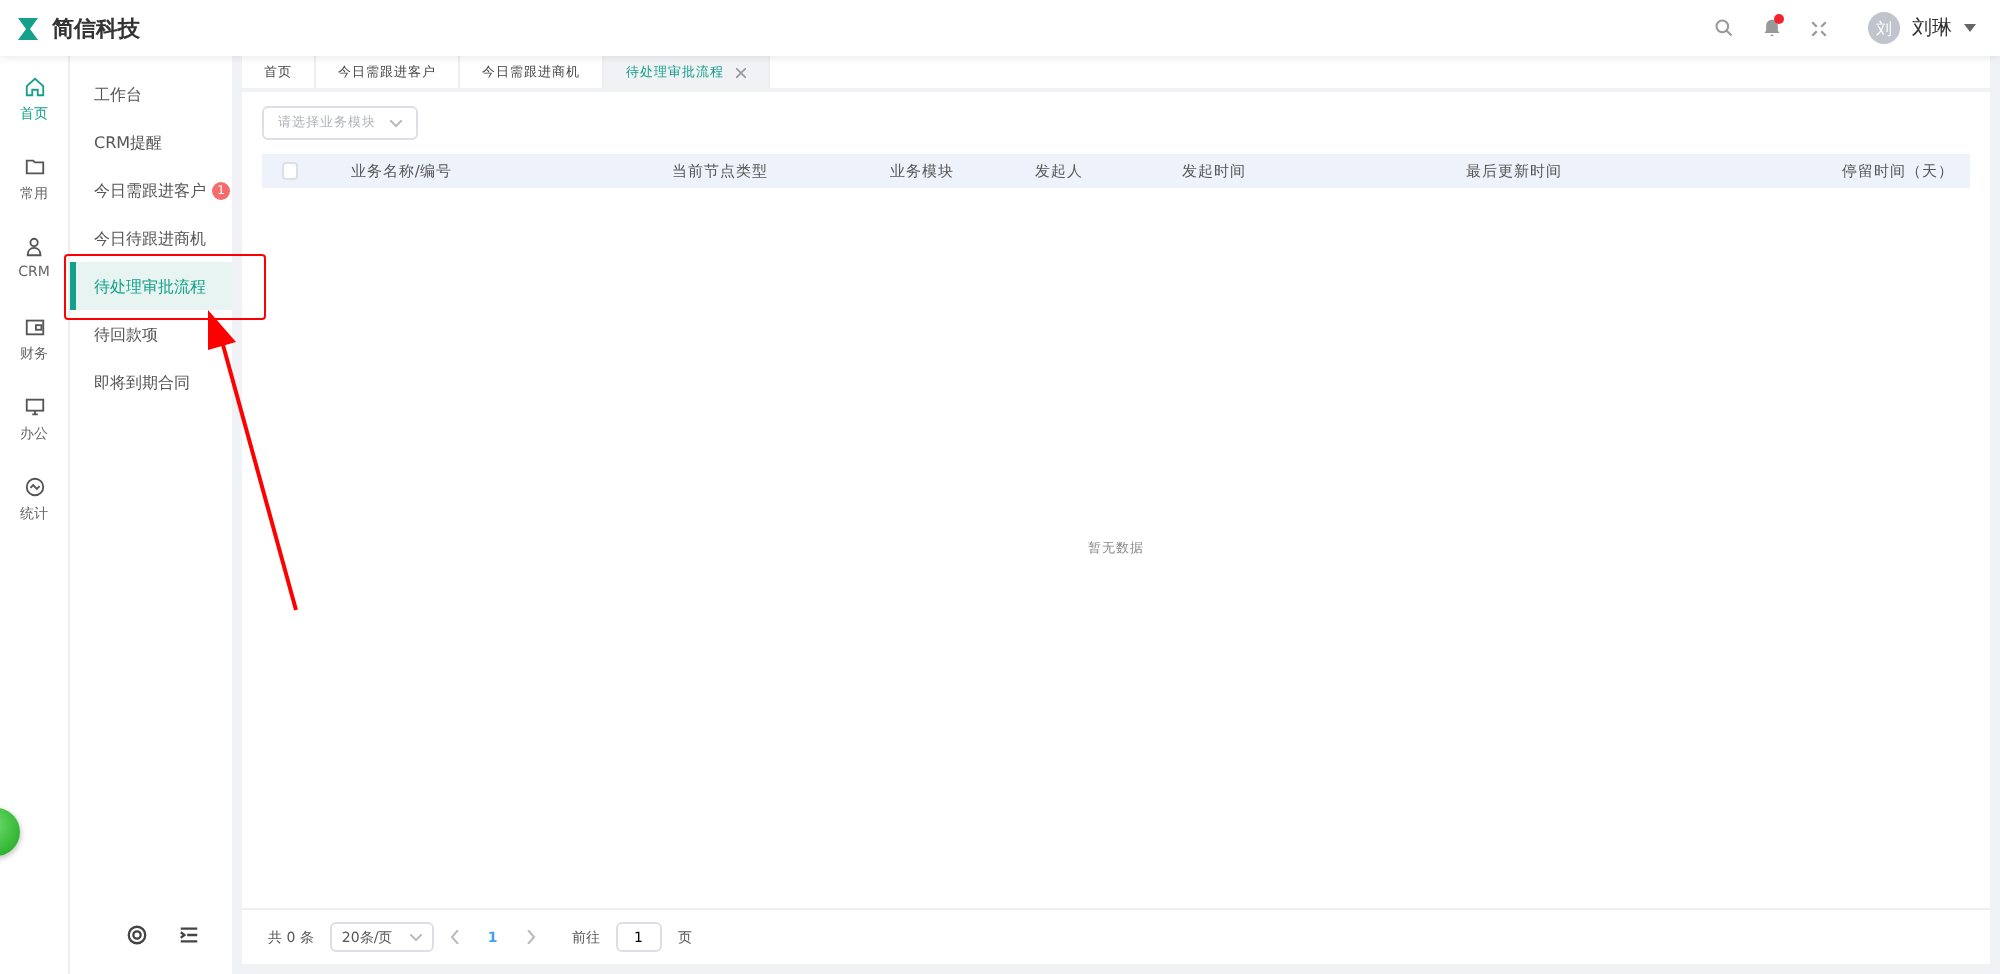 This screenshot has height=974, width=2000. I want to click on submenu-item: 今日待跟进商机, so click(151, 238).